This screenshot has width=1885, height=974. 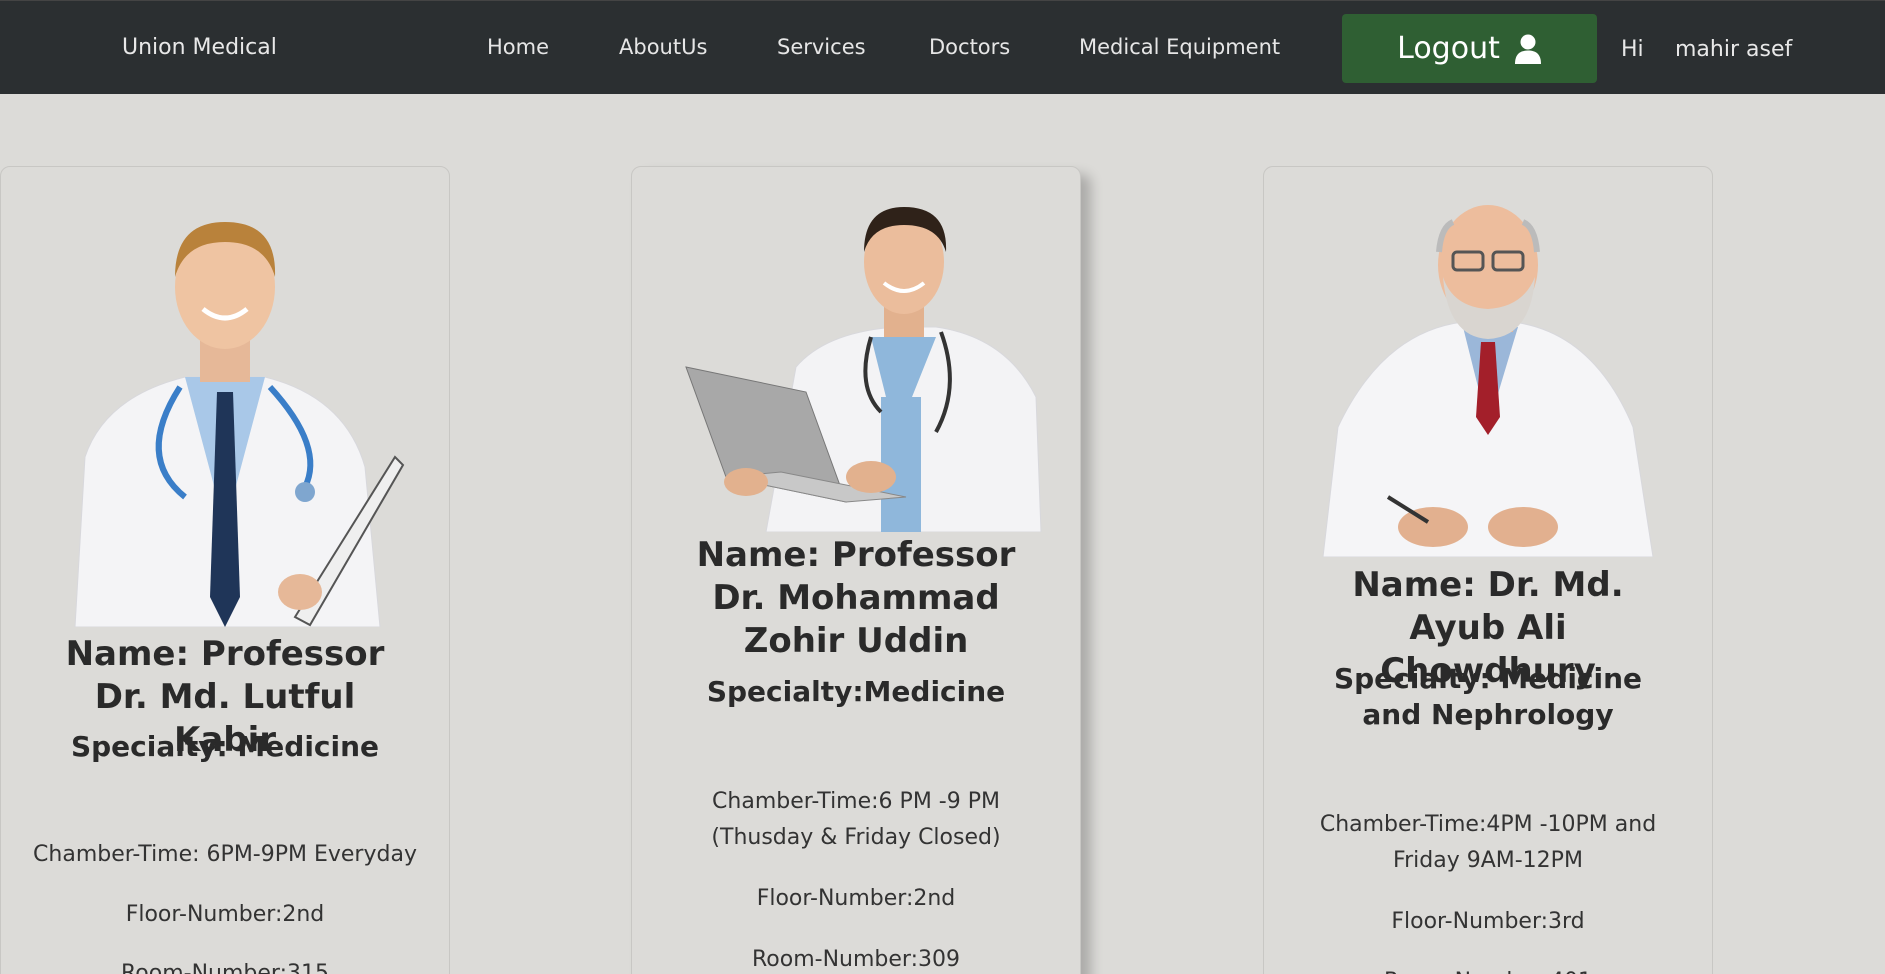 I want to click on nav-link-aboutus: AboutUs, so click(x=663, y=47).